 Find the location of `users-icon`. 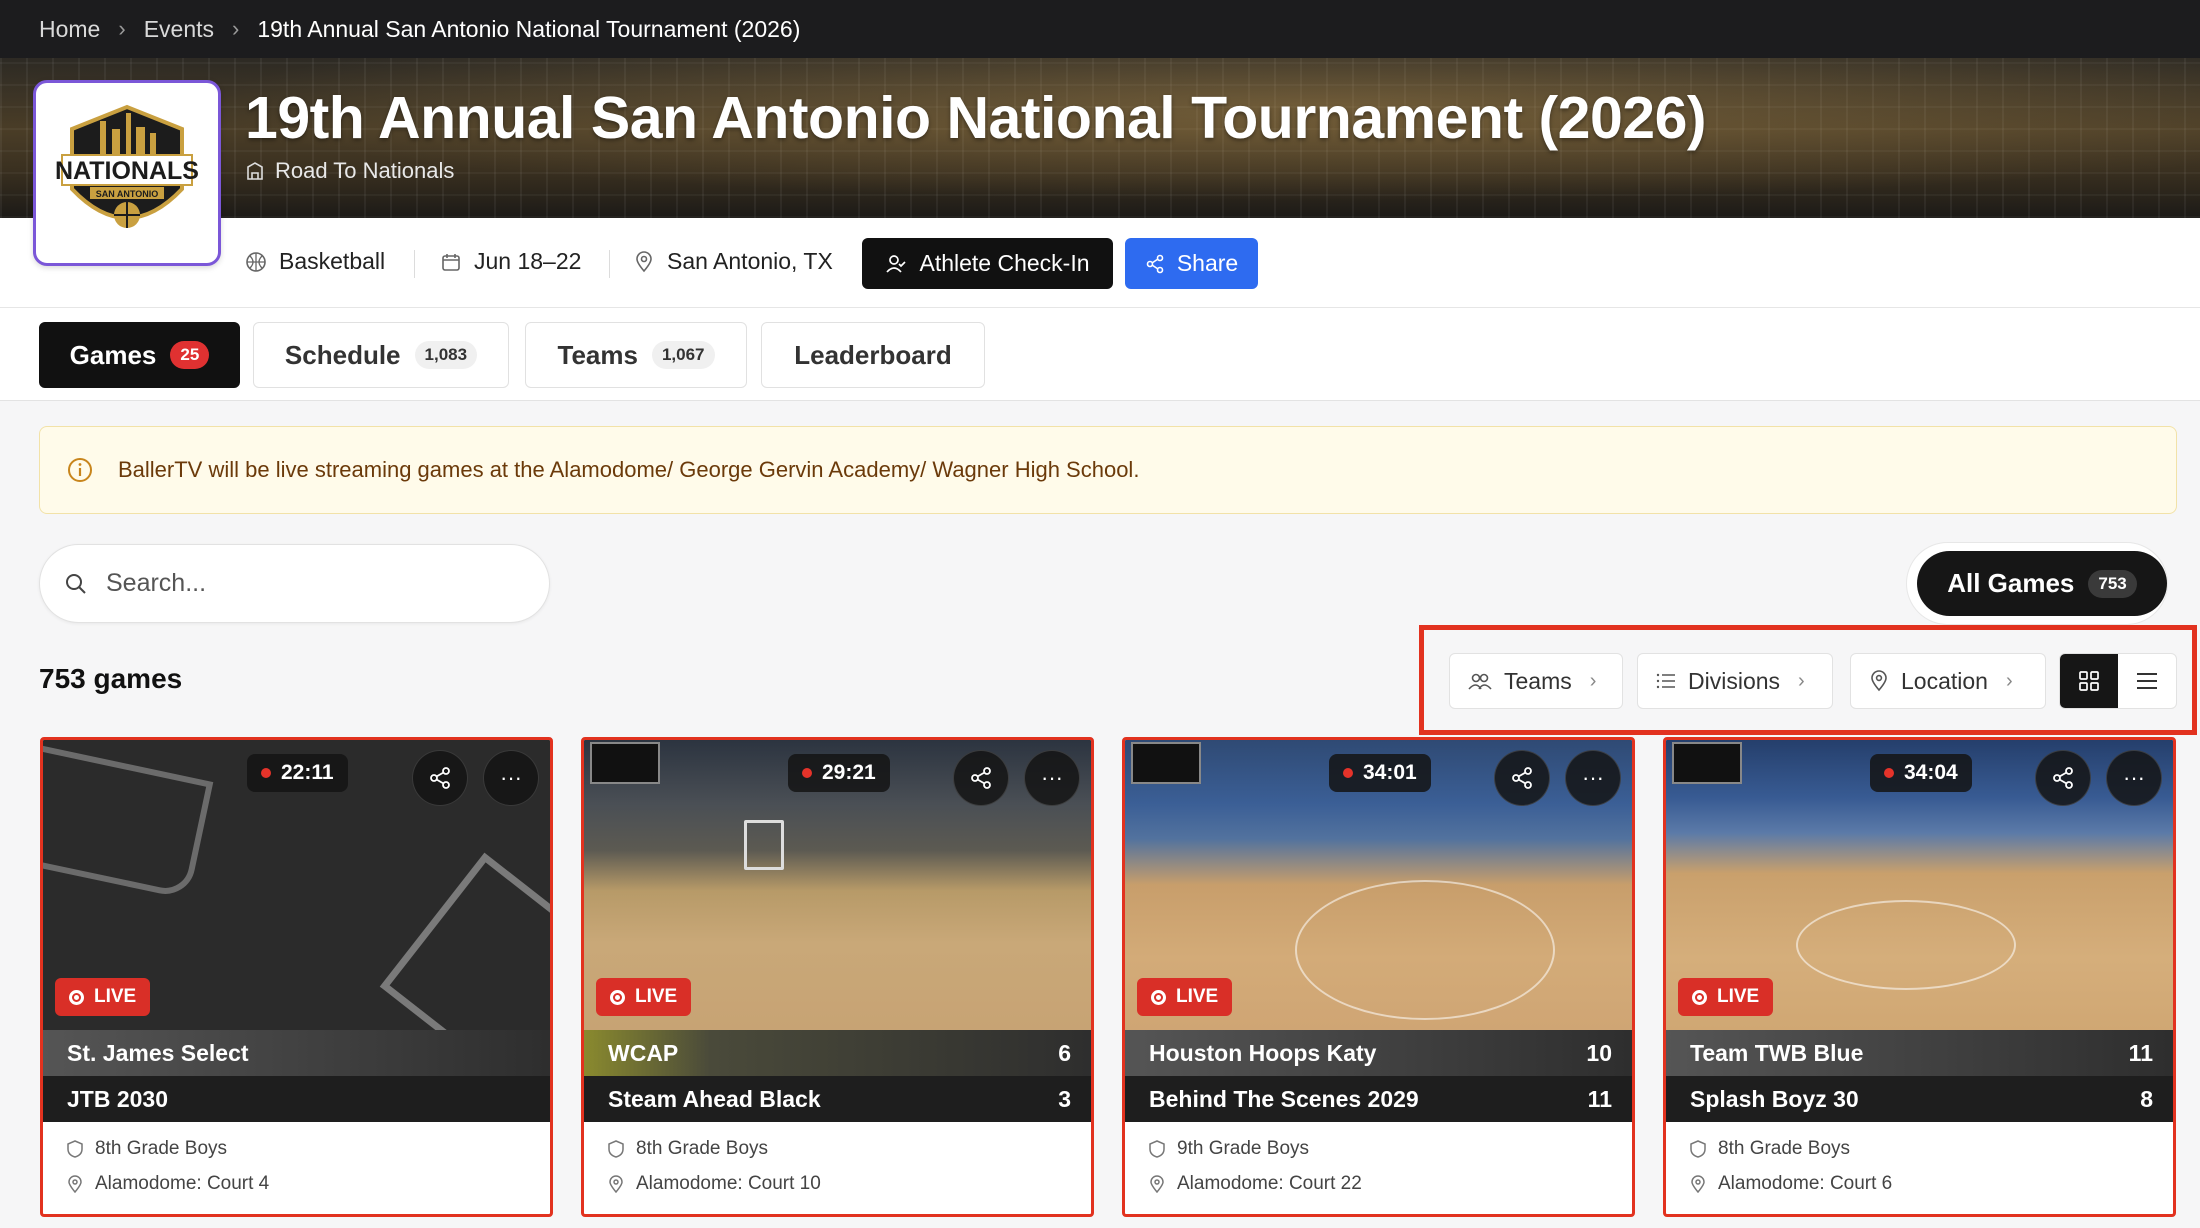

users-icon is located at coordinates (1480, 681).